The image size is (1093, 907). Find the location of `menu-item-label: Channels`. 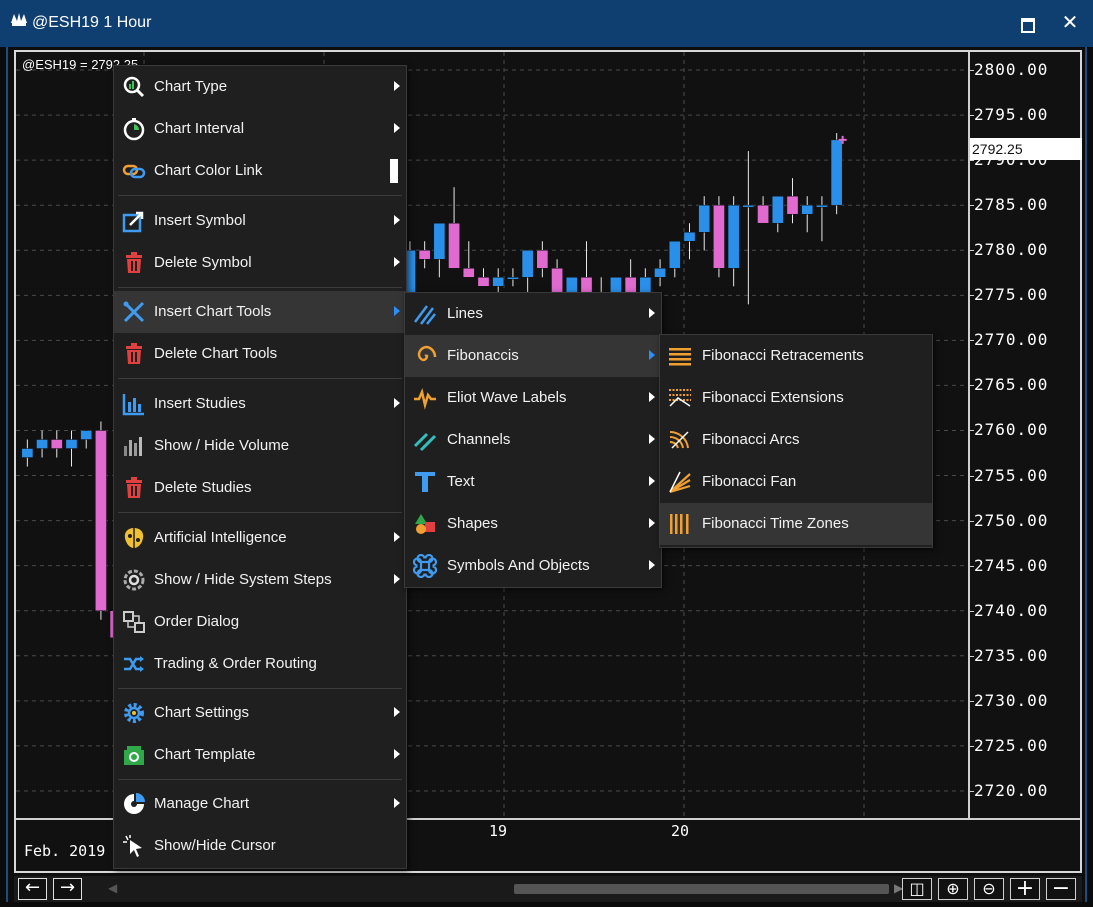

menu-item-label: Channels is located at coordinates (479, 439).